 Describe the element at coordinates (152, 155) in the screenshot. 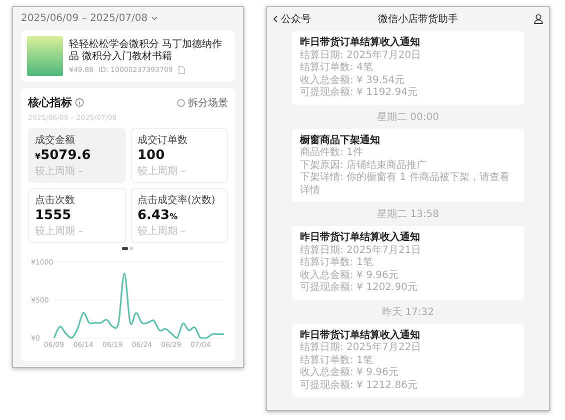

I see `metric-value: 100` at that location.